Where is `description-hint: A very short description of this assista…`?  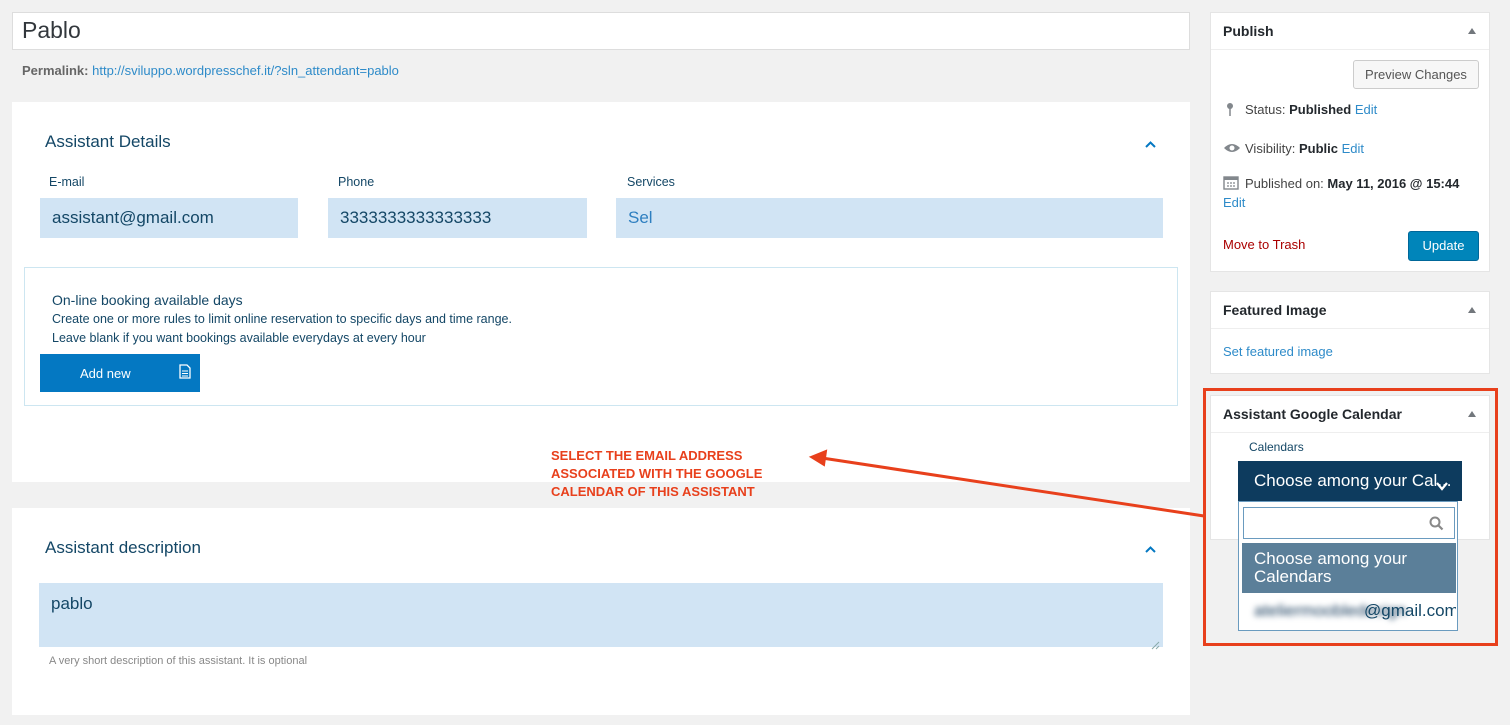
description-hint: A very short description of this assista… is located at coordinates (178, 661).